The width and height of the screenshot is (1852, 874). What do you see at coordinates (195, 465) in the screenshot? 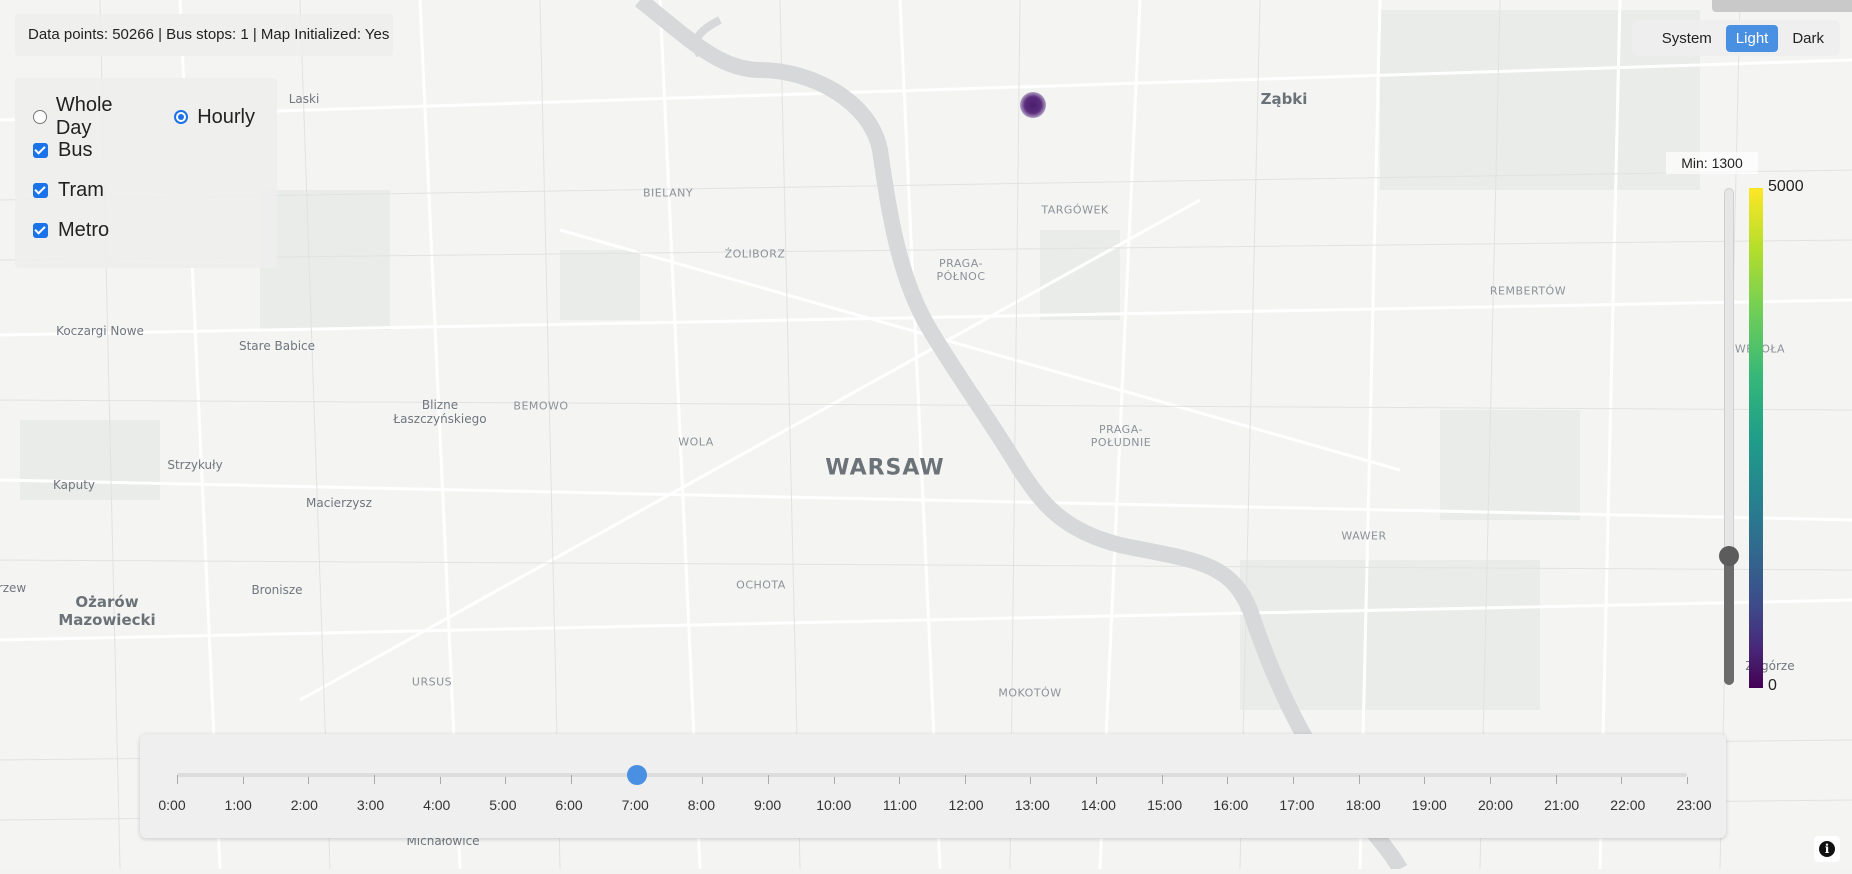
I see `map-label: Strzykuły` at bounding box center [195, 465].